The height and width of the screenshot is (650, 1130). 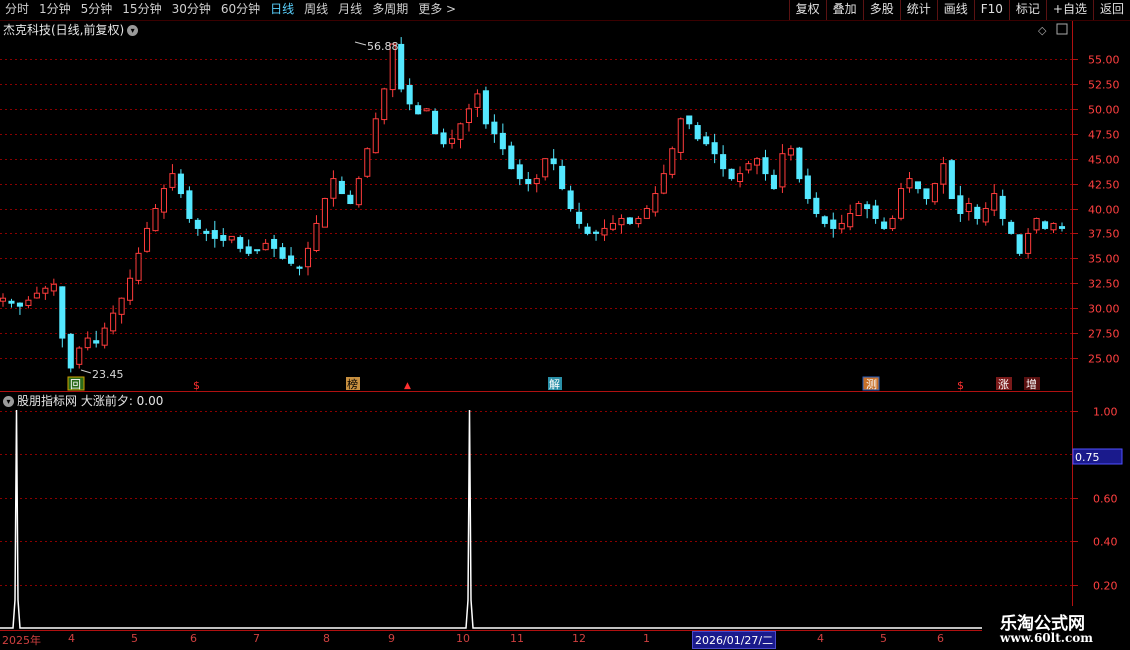 I want to click on crosshair-date-label: 2026/01/27/二, so click(x=734, y=640).